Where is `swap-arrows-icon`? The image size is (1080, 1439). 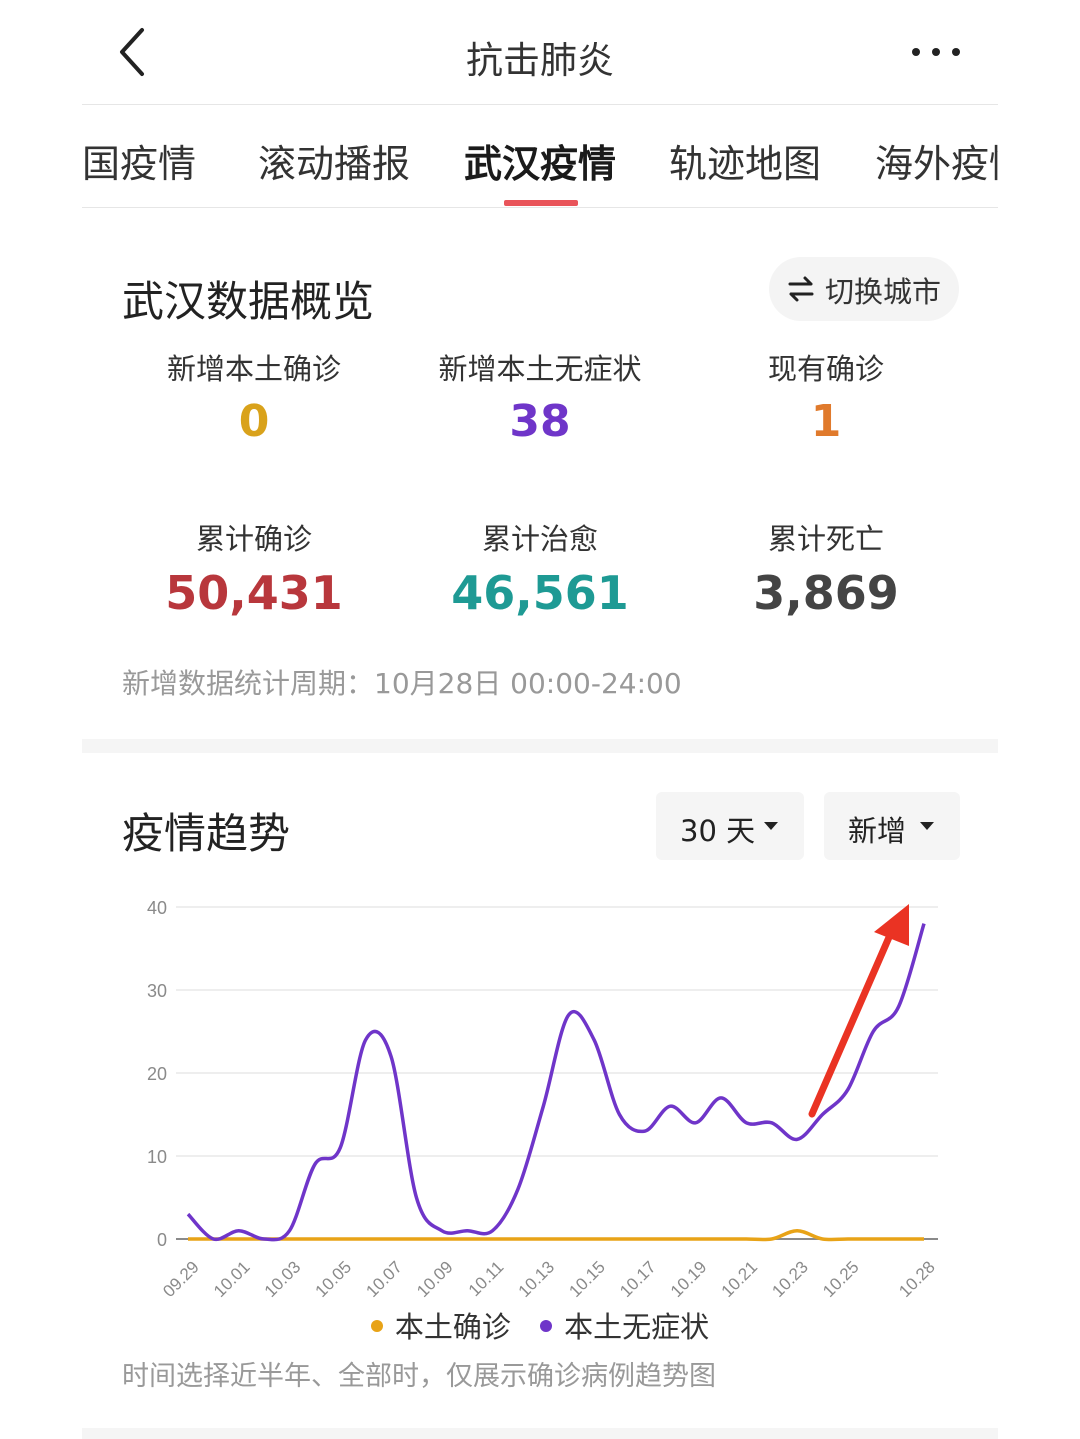 swap-arrows-icon is located at coordinates (801, 289).